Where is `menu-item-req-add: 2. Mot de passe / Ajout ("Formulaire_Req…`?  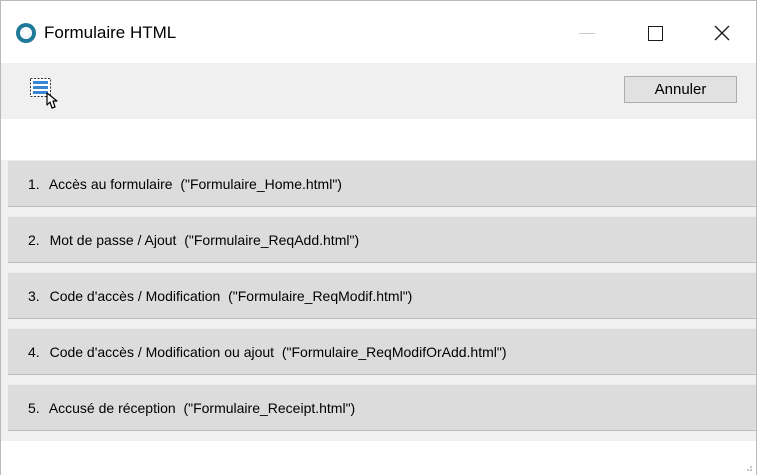
menu-item-req-add: 2. Mot de passe / Ajout ("Formulaire_Req… is located at coordinates (382, 239).